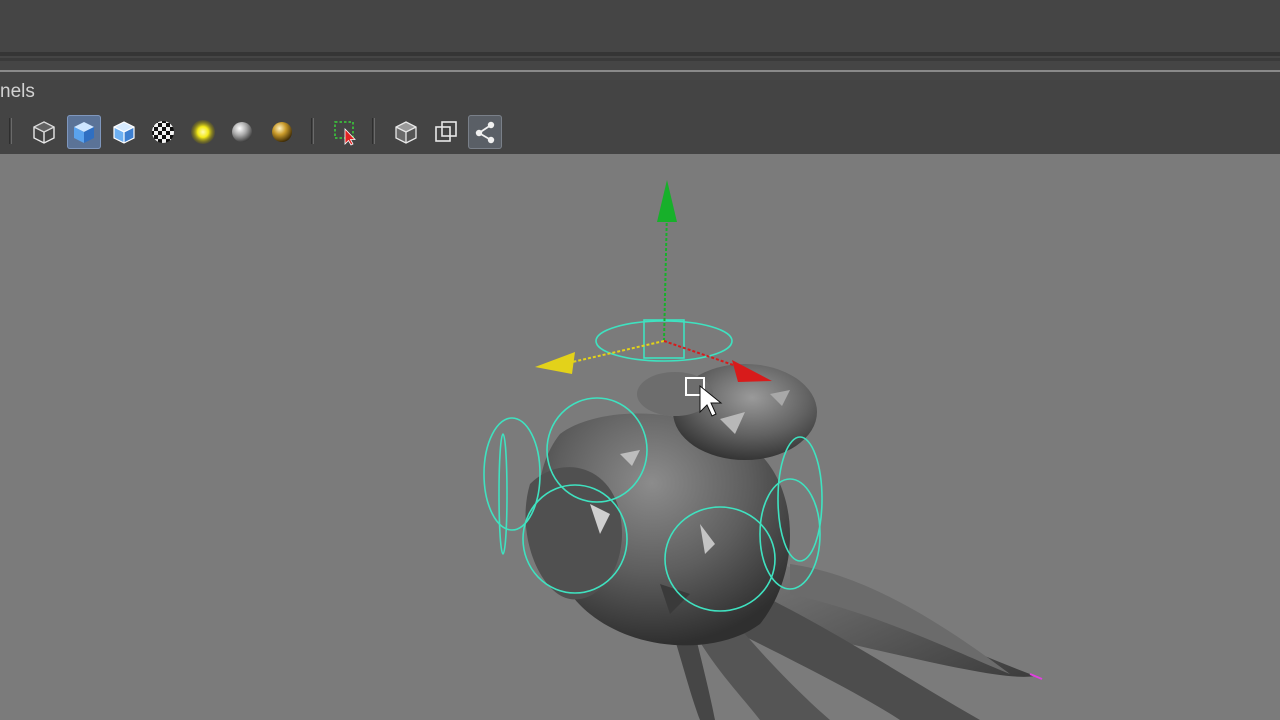 The height and width of the screenshot is (720, 1280). I want to click on joint-marker, so click(1036, 676).